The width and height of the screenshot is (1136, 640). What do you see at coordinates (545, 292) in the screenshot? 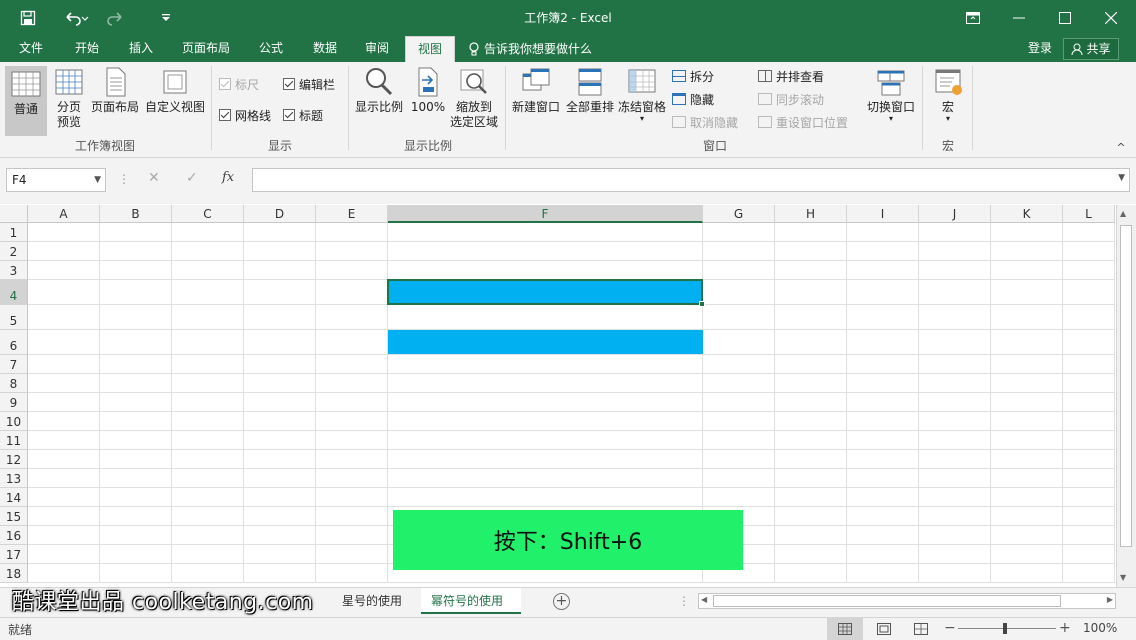
I see `active-cell-border` at bounding box center [545, 292].